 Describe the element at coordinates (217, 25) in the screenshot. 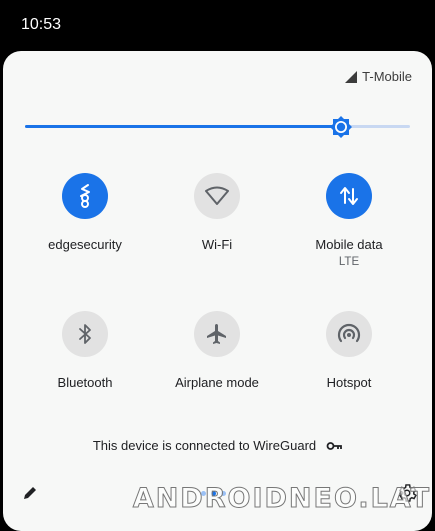

I see `status-bar: 10:53` at that location.